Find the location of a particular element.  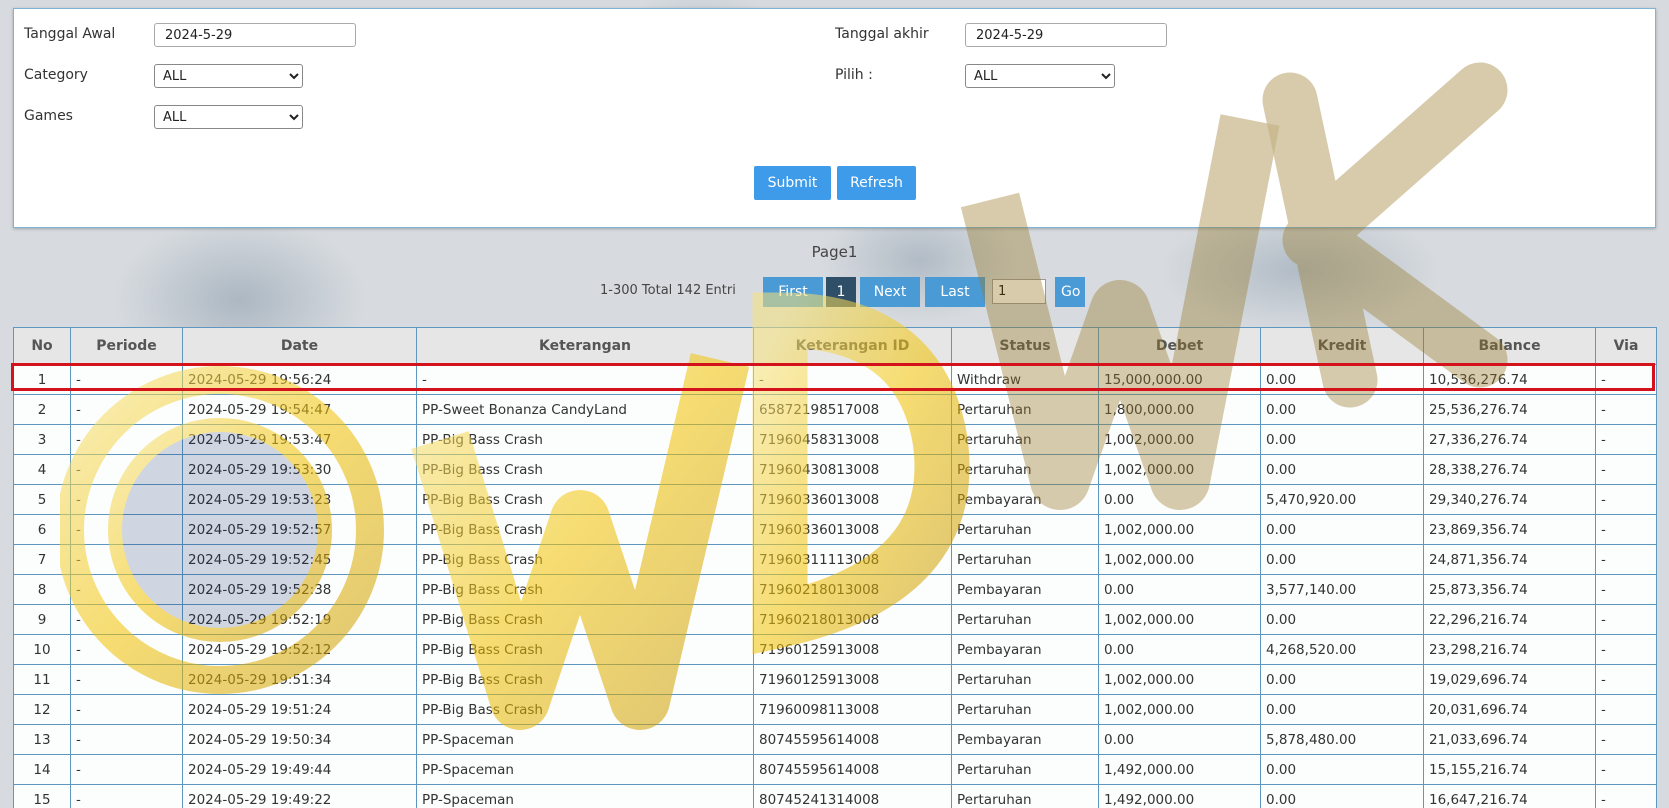

cell-keterangan-id: 71960430813008 is located at coordinates (852, 469).